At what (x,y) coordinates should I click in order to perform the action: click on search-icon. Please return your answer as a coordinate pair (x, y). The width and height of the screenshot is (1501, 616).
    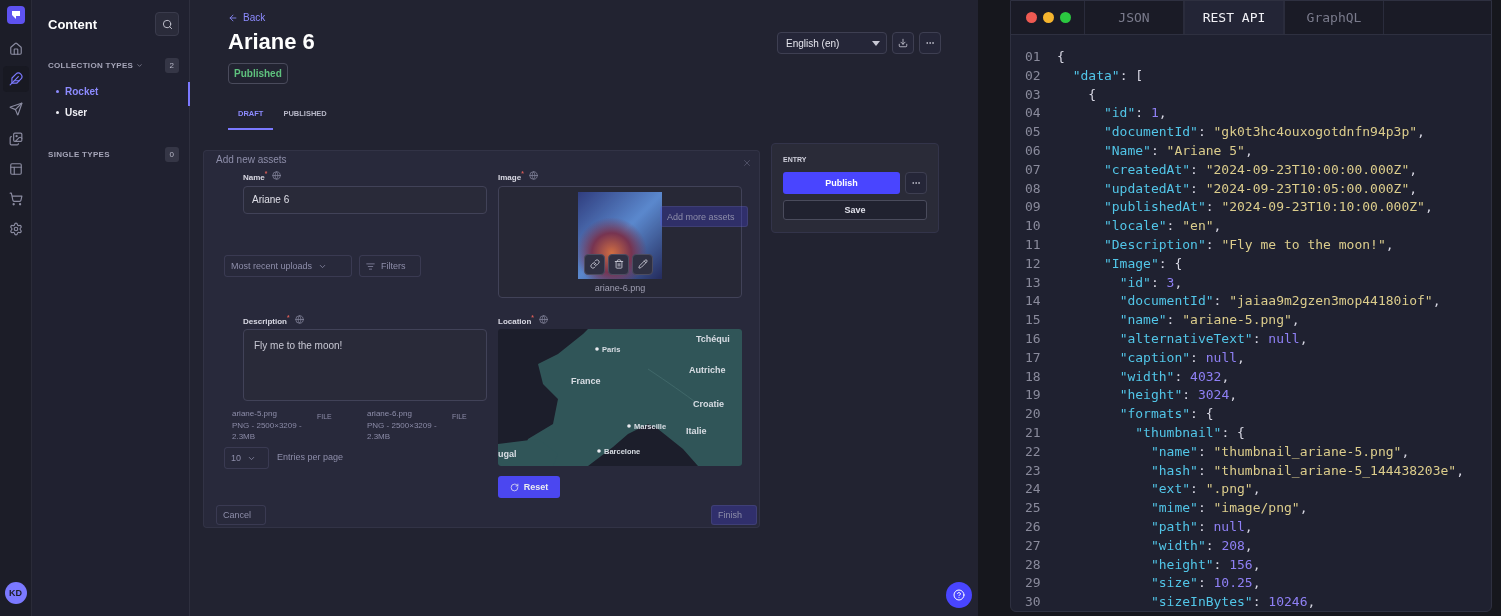
    Looking at the image, I should click on (167, 24).